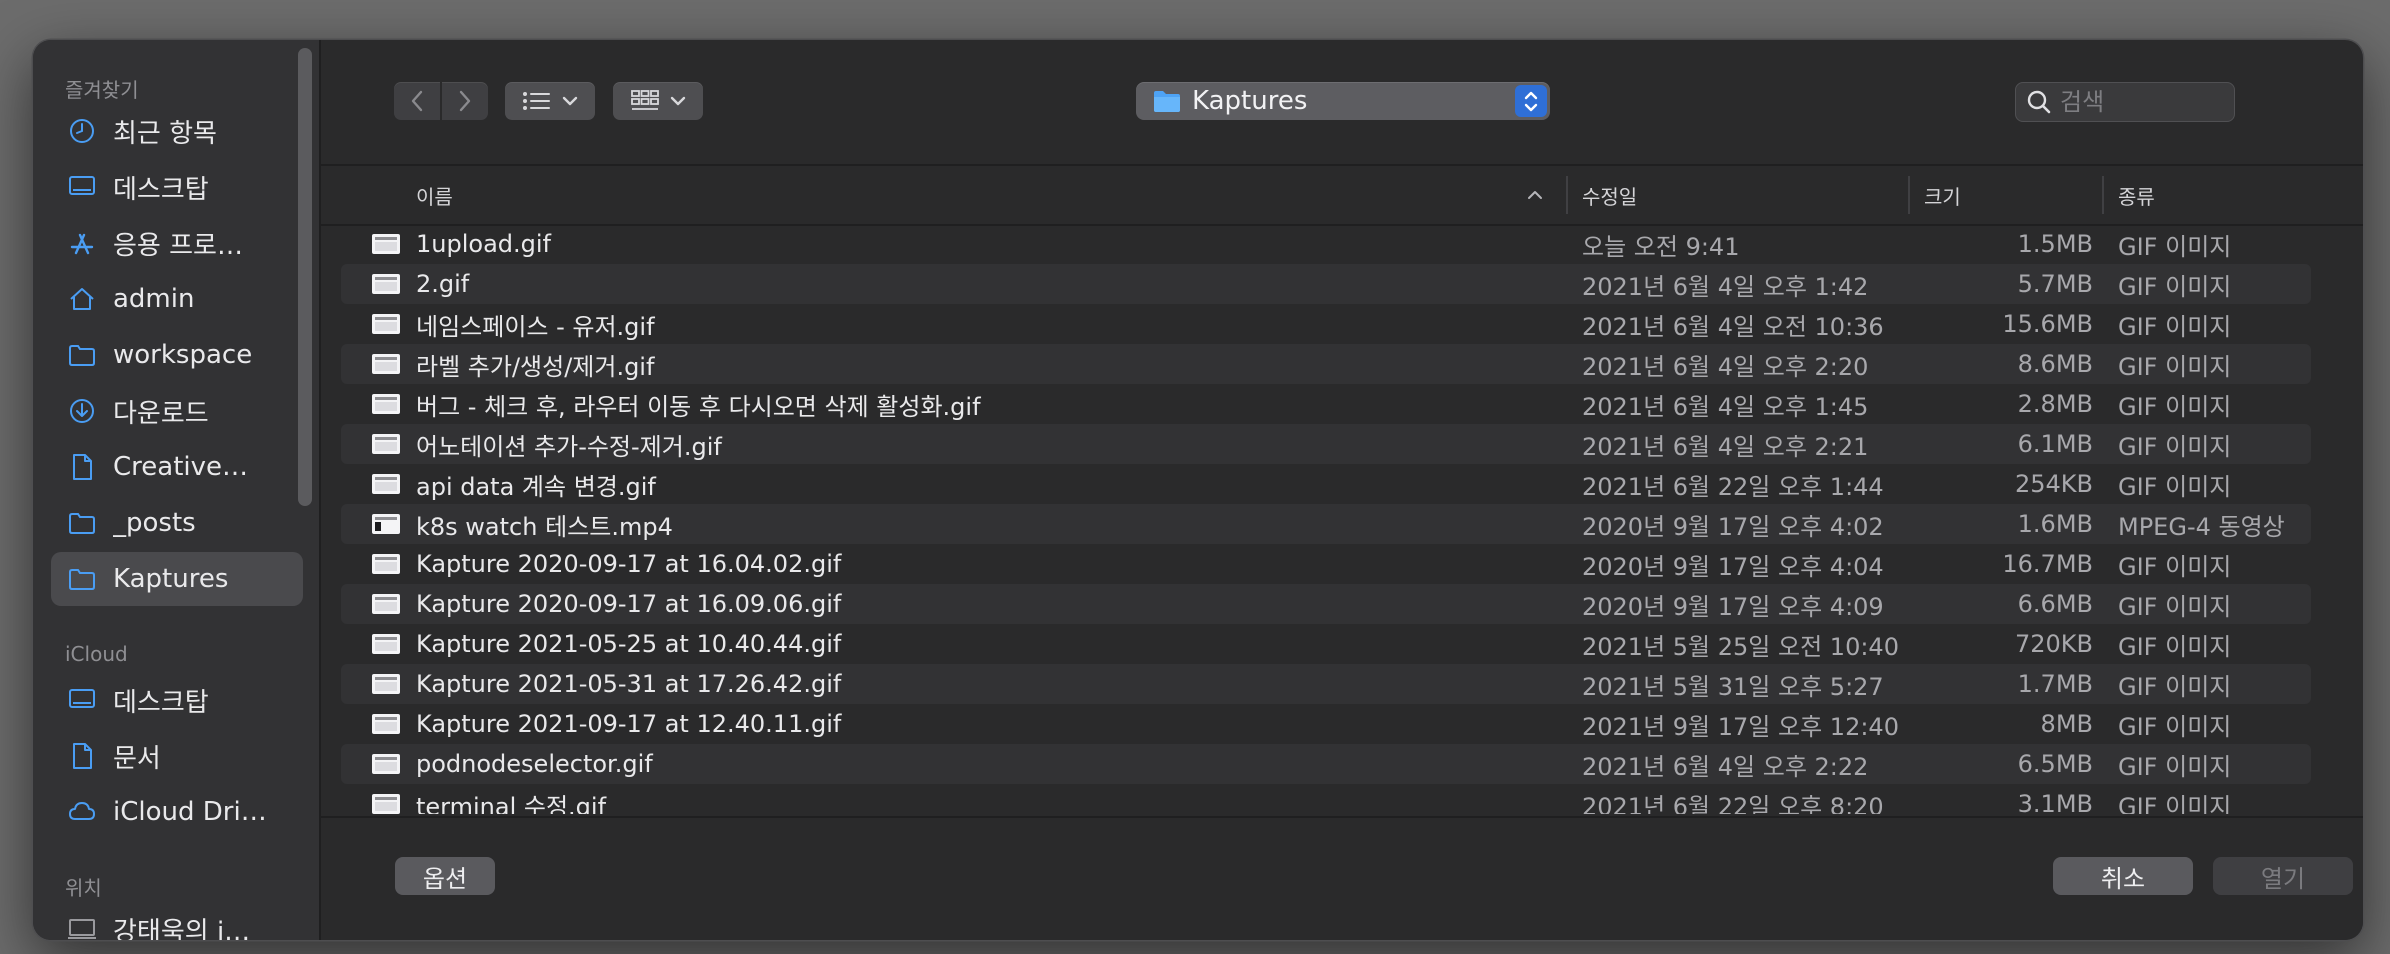 This screenshot has width=2390, height=954. I want to click on file-row: 2.gif 2021년 6월 4일 오후 1:42 5.7MB GIF 이미지, so click(1342, 284).